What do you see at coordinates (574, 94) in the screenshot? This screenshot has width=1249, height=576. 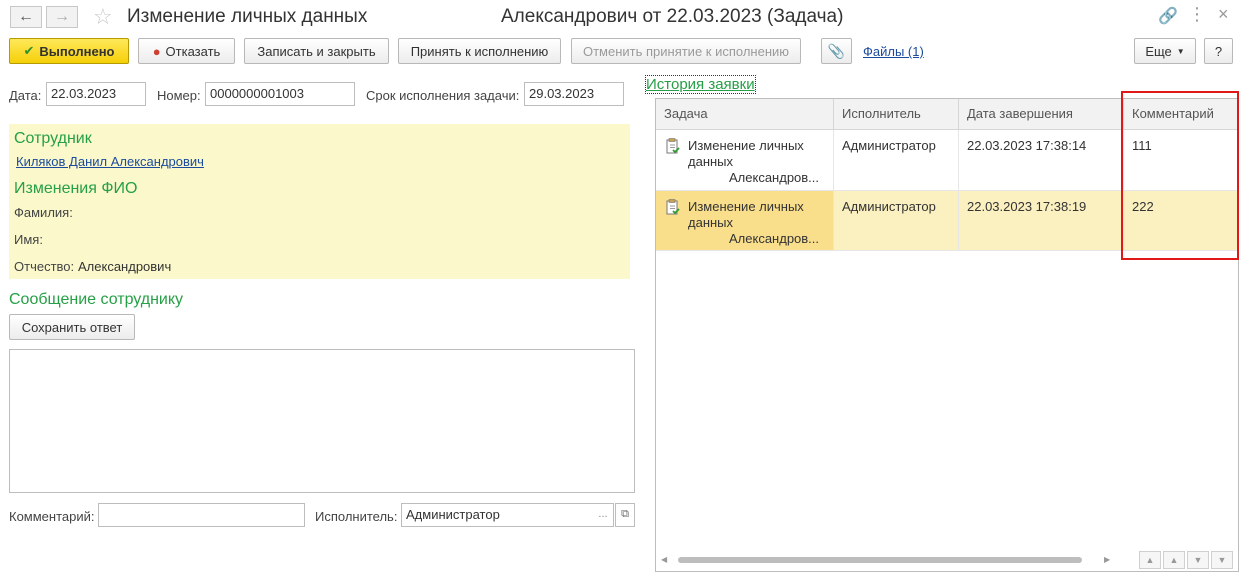 I see `deadline-field: 29.03.2023` at bounding box center [574, 94].